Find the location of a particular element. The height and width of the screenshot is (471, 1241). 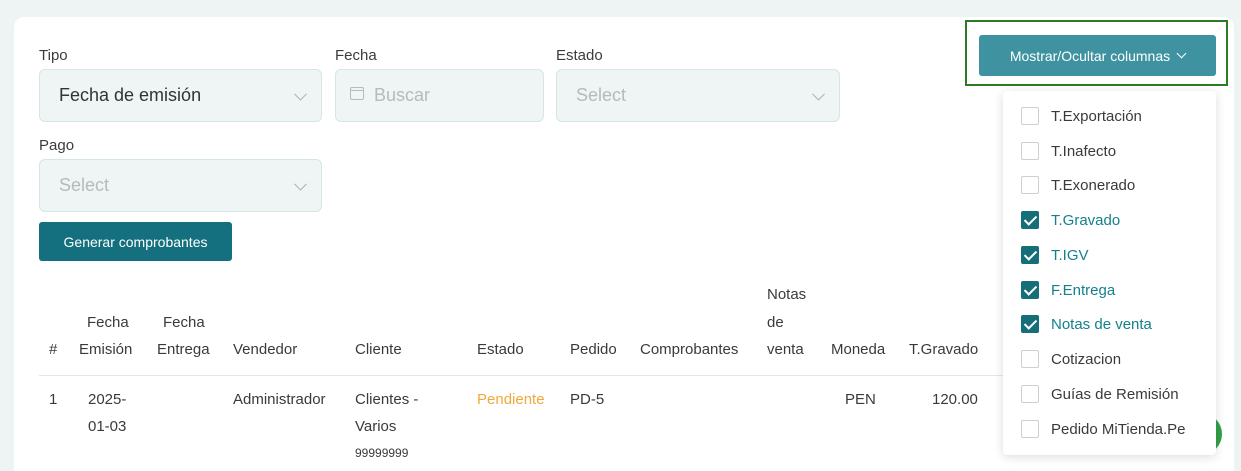

column-option-label: F.Entrega is located at coordinates (1083, 290).